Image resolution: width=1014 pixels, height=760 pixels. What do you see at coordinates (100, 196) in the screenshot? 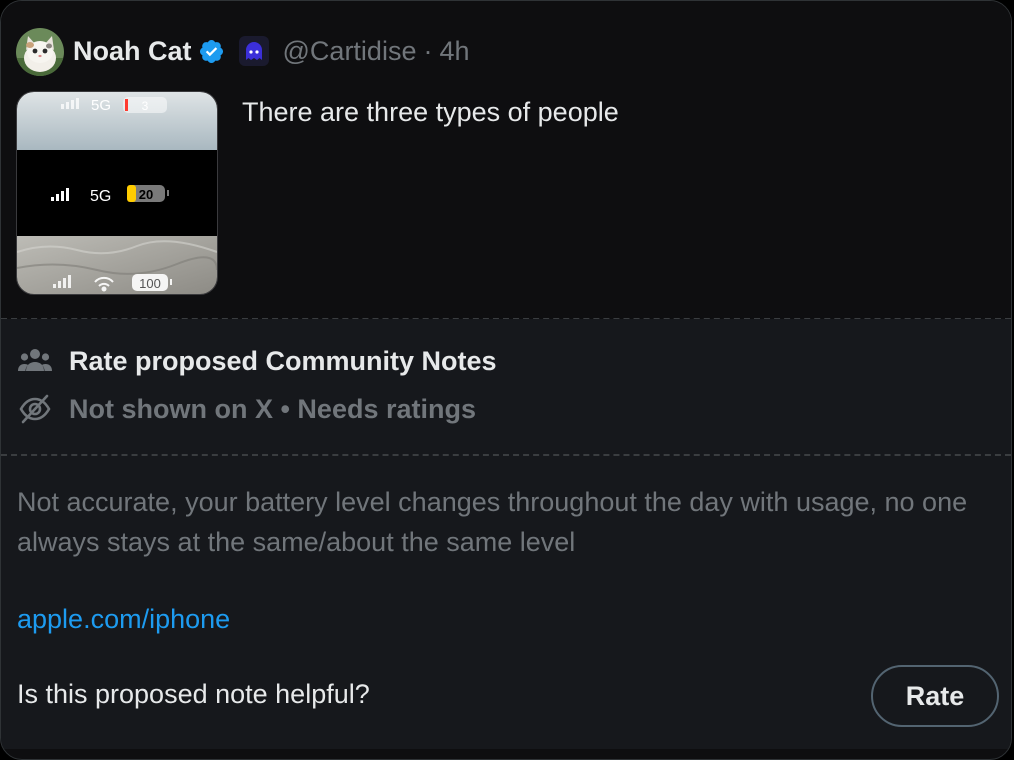
I see `media-network-2: 5G` at bounding box center [100, 196].